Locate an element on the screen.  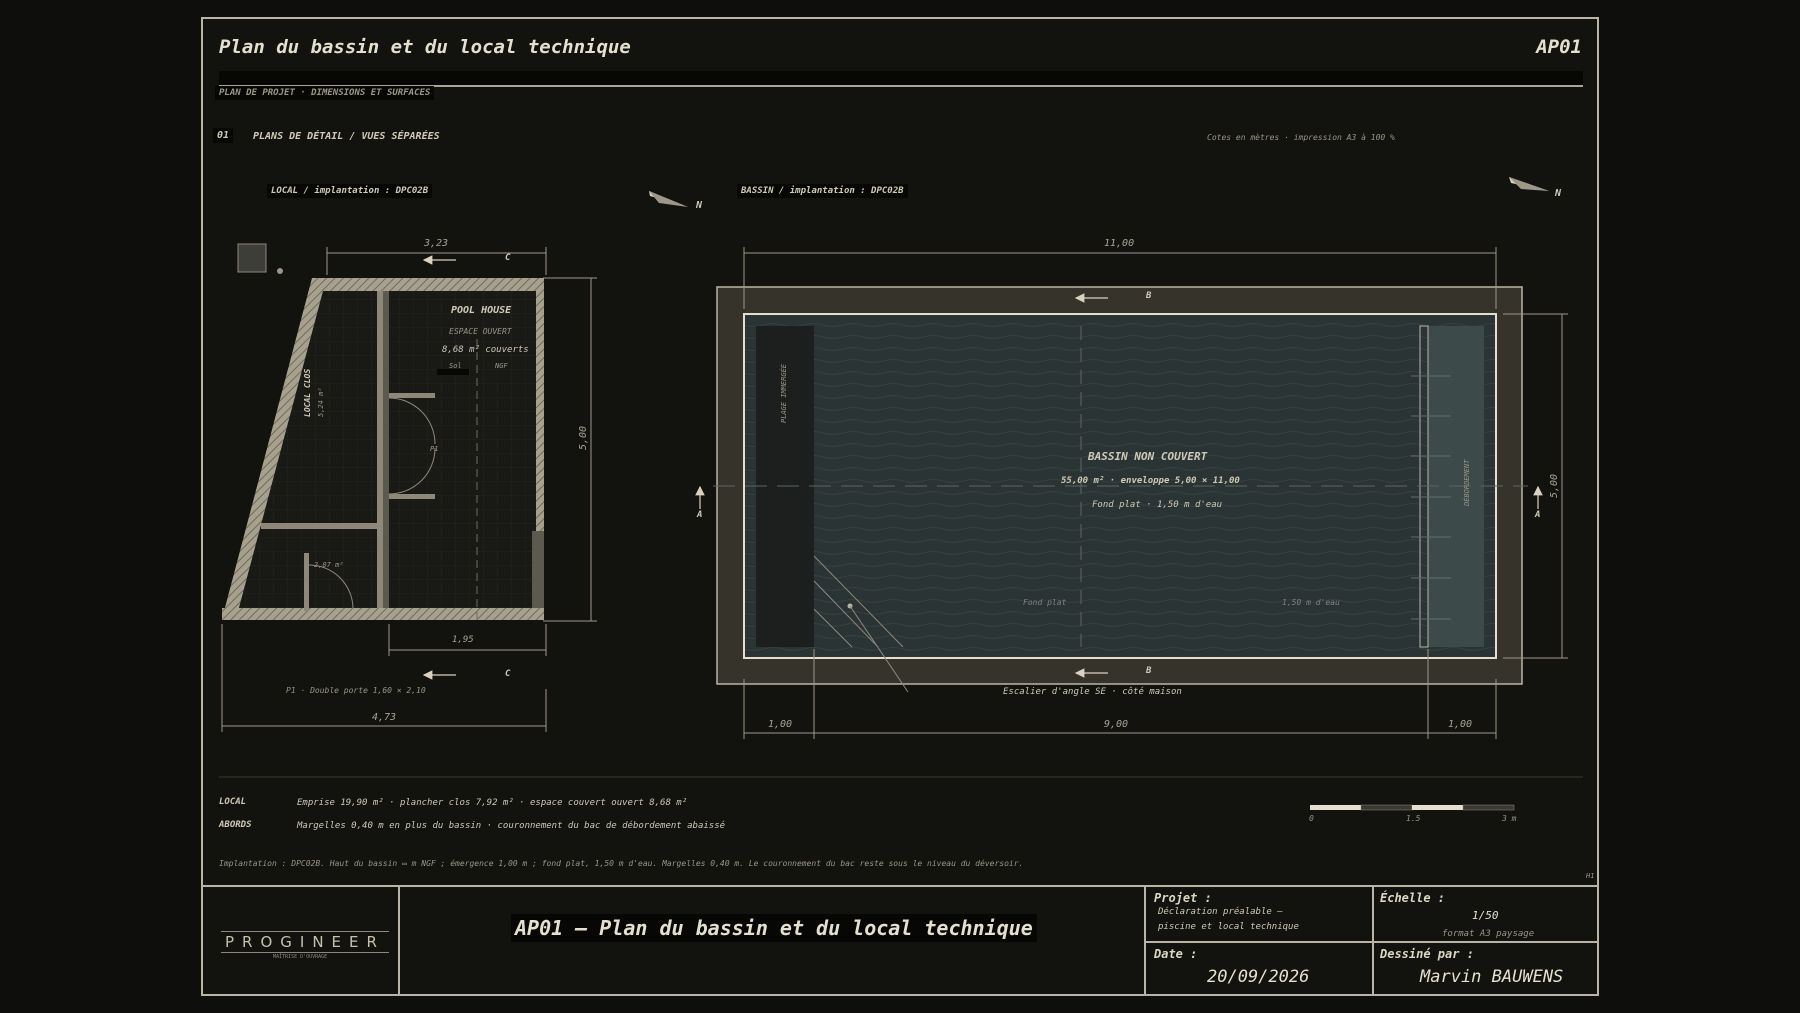
note-local-key: LOCAL is located at coordinates (233, 802).